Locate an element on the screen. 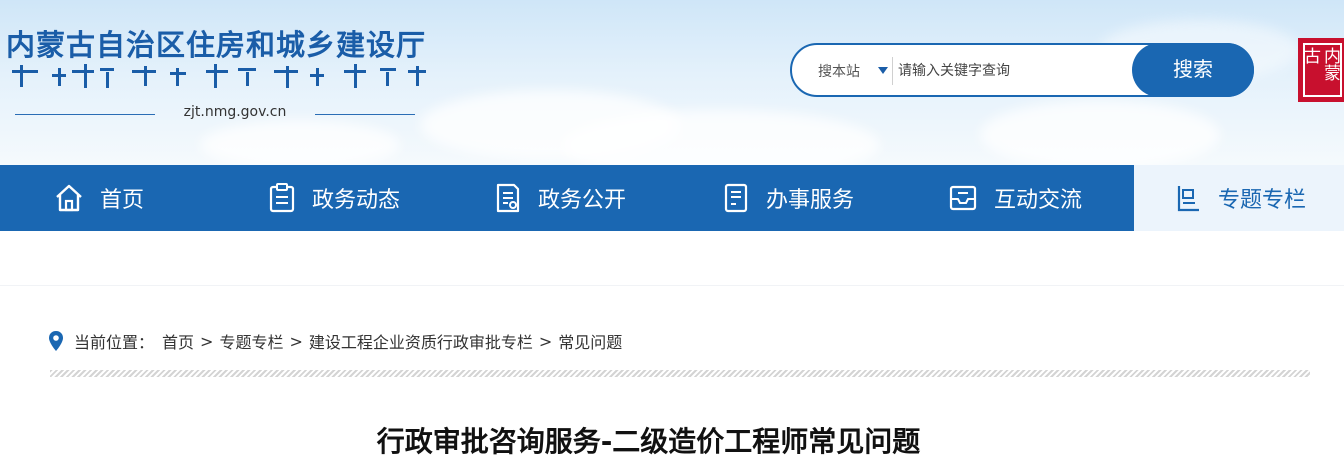 Image resolution: width=1344 pixels, height=462 pixels. site-domain: zjt.nmg.gov.cn is located at coordinates (215, 114).